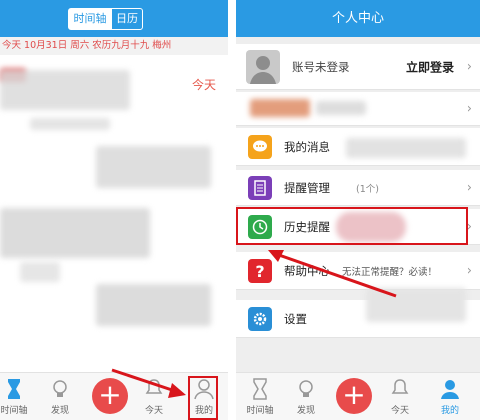  What do you see at coordinates (232, 210) in the screenshot?
I see `divider` at bounding box center [232, 210].